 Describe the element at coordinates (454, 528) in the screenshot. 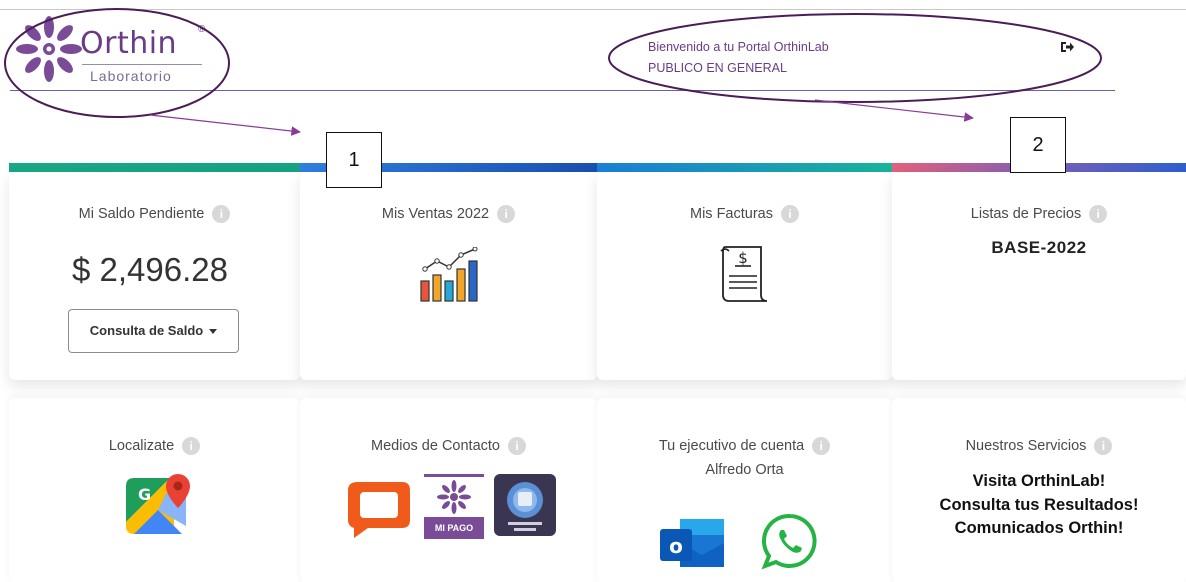

I see `mi-pago-label: MI PAGO` at that location.